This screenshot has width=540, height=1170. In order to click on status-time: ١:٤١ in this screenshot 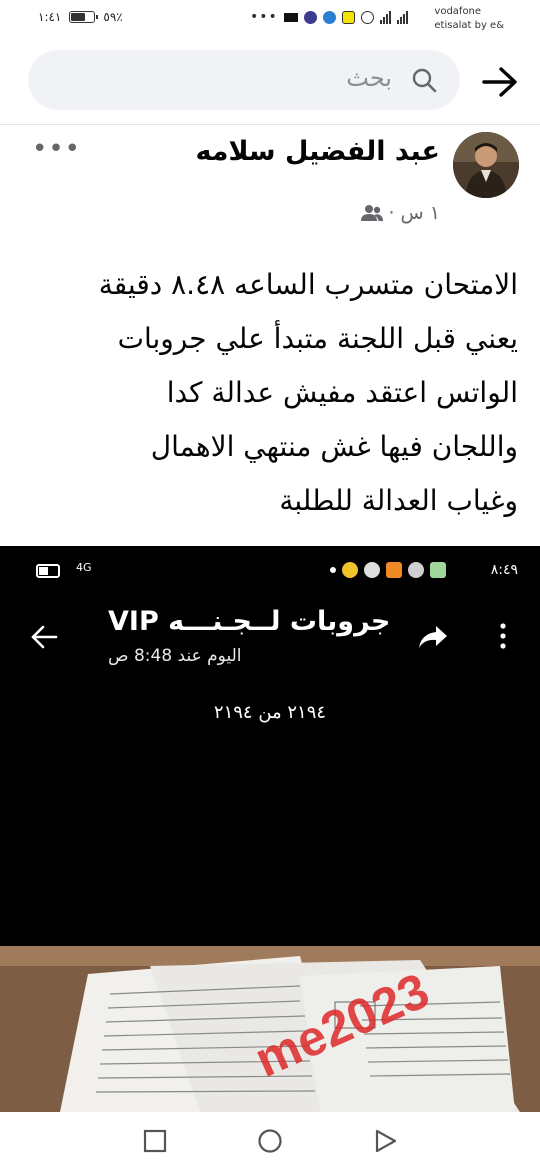, I will do `click(50, 17)`.